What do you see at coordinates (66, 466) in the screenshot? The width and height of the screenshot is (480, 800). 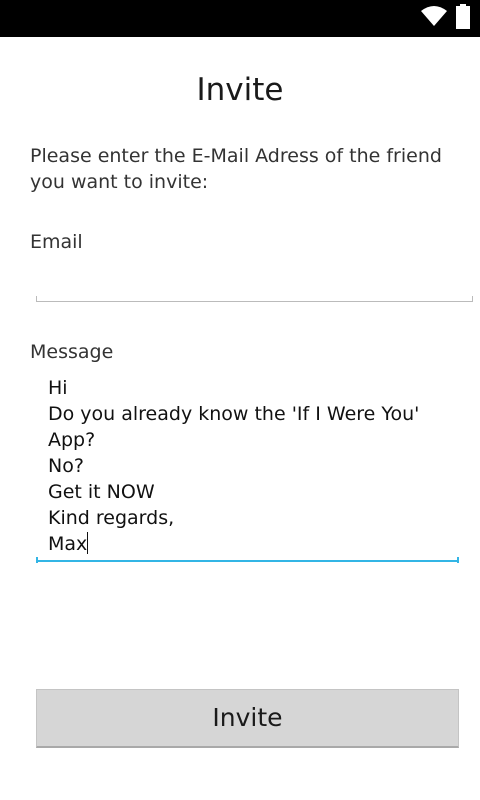 I see `message-line: No?` at bounding box center [66, 466].